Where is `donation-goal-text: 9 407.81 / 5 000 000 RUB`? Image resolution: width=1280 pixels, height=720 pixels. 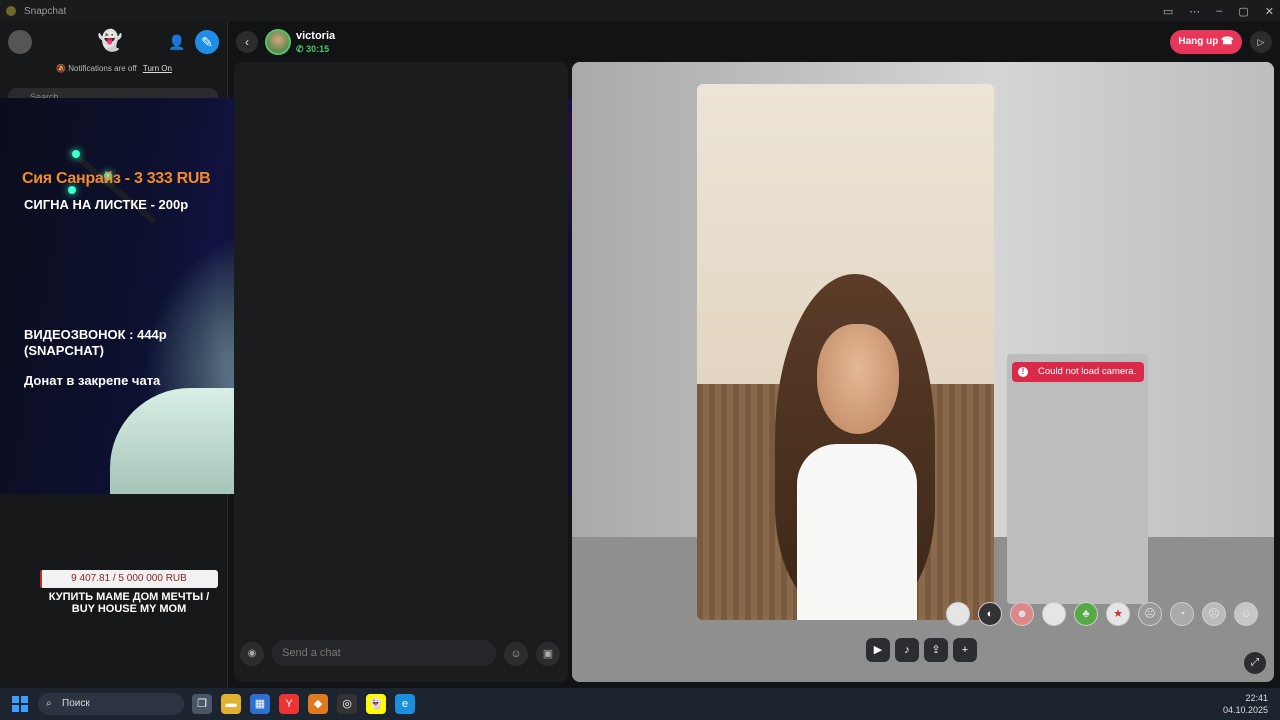
donation-goal-text: 9 407.81 / 5 000 000 RUB is located at coordinates (129, 578).